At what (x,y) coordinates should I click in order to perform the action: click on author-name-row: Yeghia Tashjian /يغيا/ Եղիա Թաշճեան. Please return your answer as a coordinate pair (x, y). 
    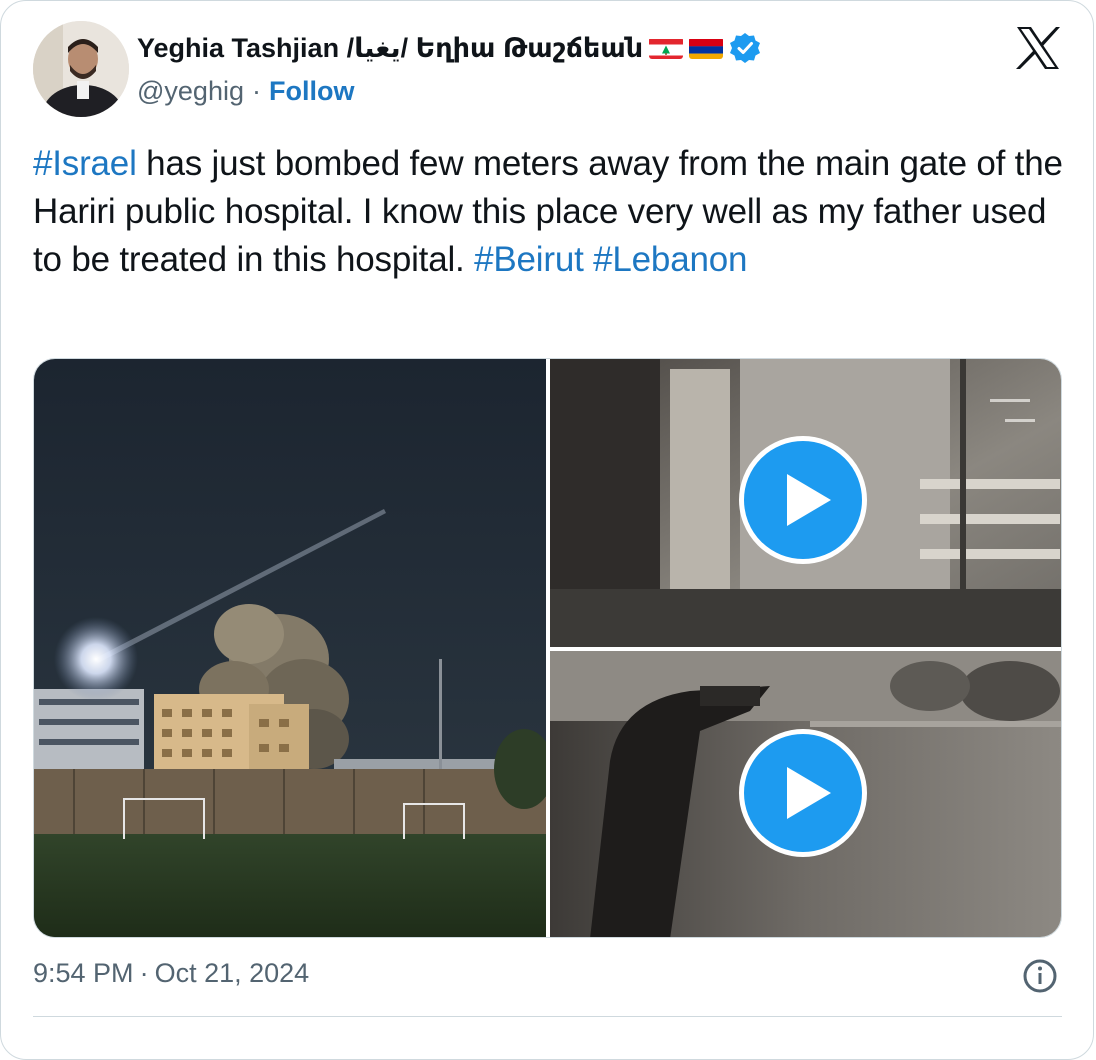
    Looking at the image, I should click on (449, 48).